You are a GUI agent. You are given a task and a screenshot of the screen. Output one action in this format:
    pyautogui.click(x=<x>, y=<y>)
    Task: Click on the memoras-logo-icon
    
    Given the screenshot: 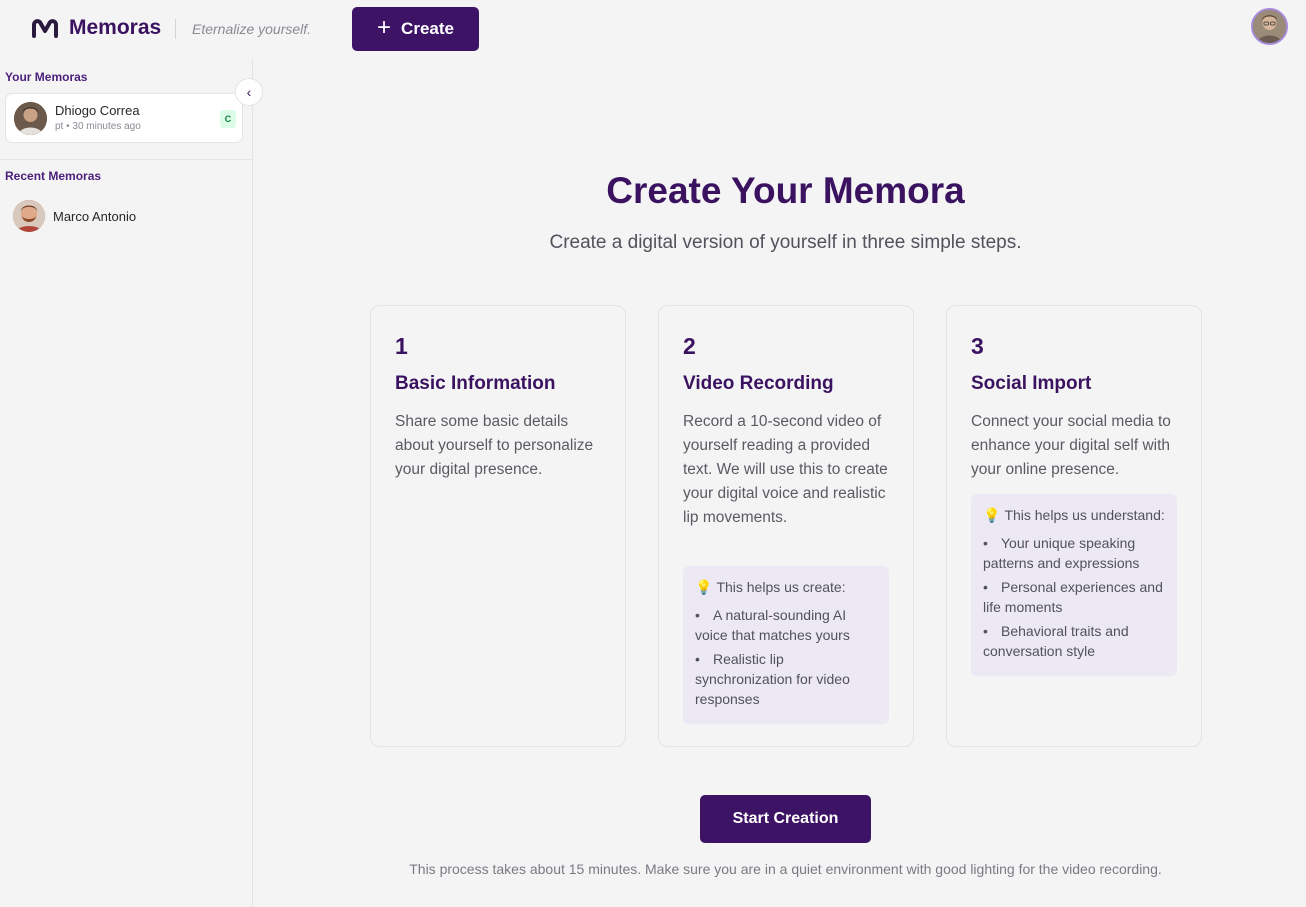 What is the action you would take?
    pyautogui.click(x=45, y=28)
    